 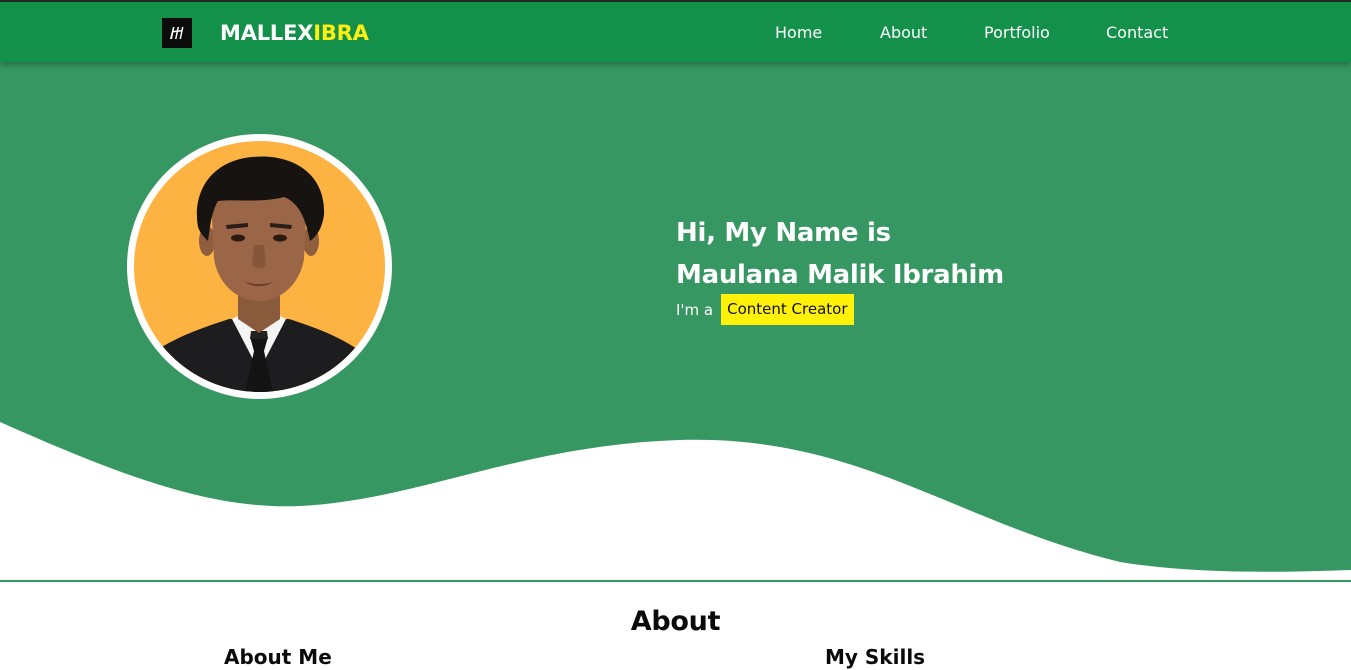 I want to click on greeting-line-1: Hi, My Name is, so click(x=783, y=233).